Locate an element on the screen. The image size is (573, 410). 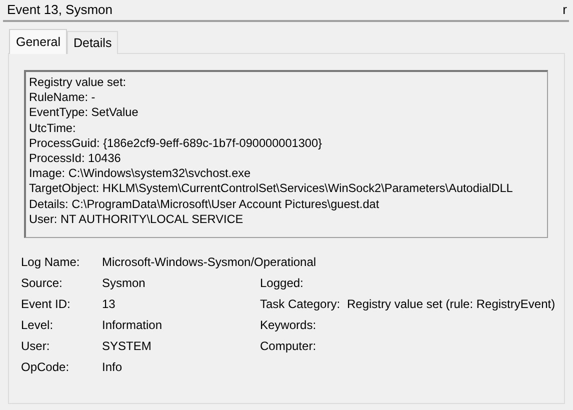
field-value: 13 is located at coordinates (109, 304).